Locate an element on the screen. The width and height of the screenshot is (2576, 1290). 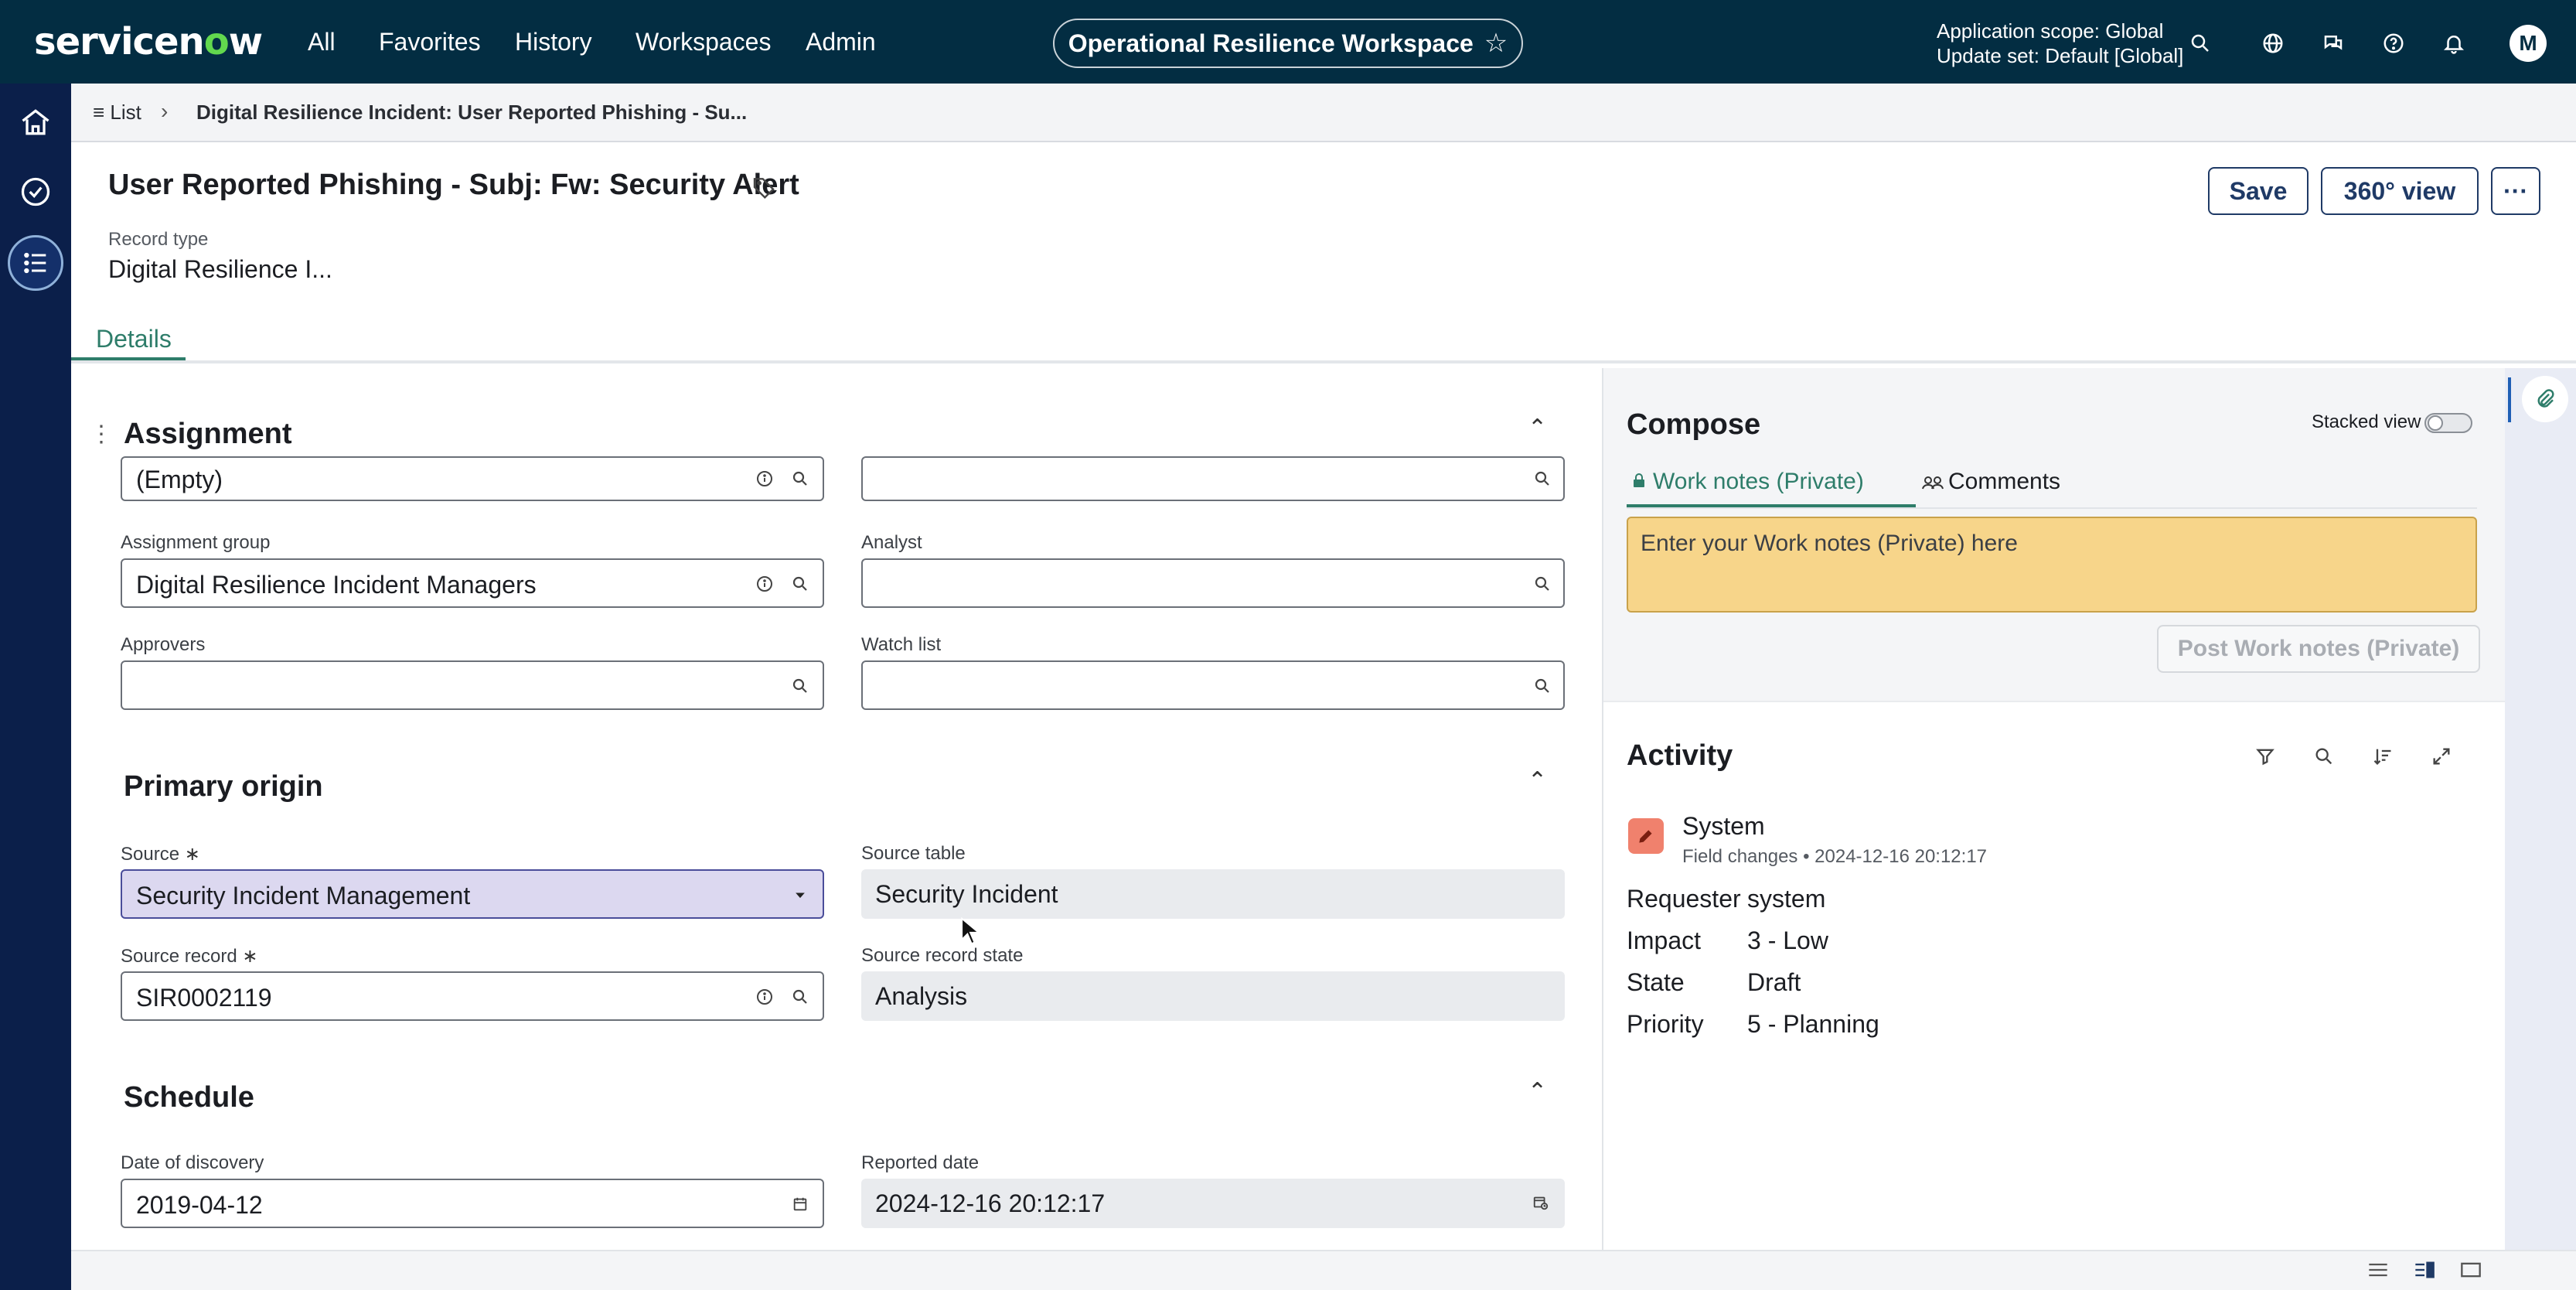
more-actions-button: ··· is located at coordinates (2515, 191).